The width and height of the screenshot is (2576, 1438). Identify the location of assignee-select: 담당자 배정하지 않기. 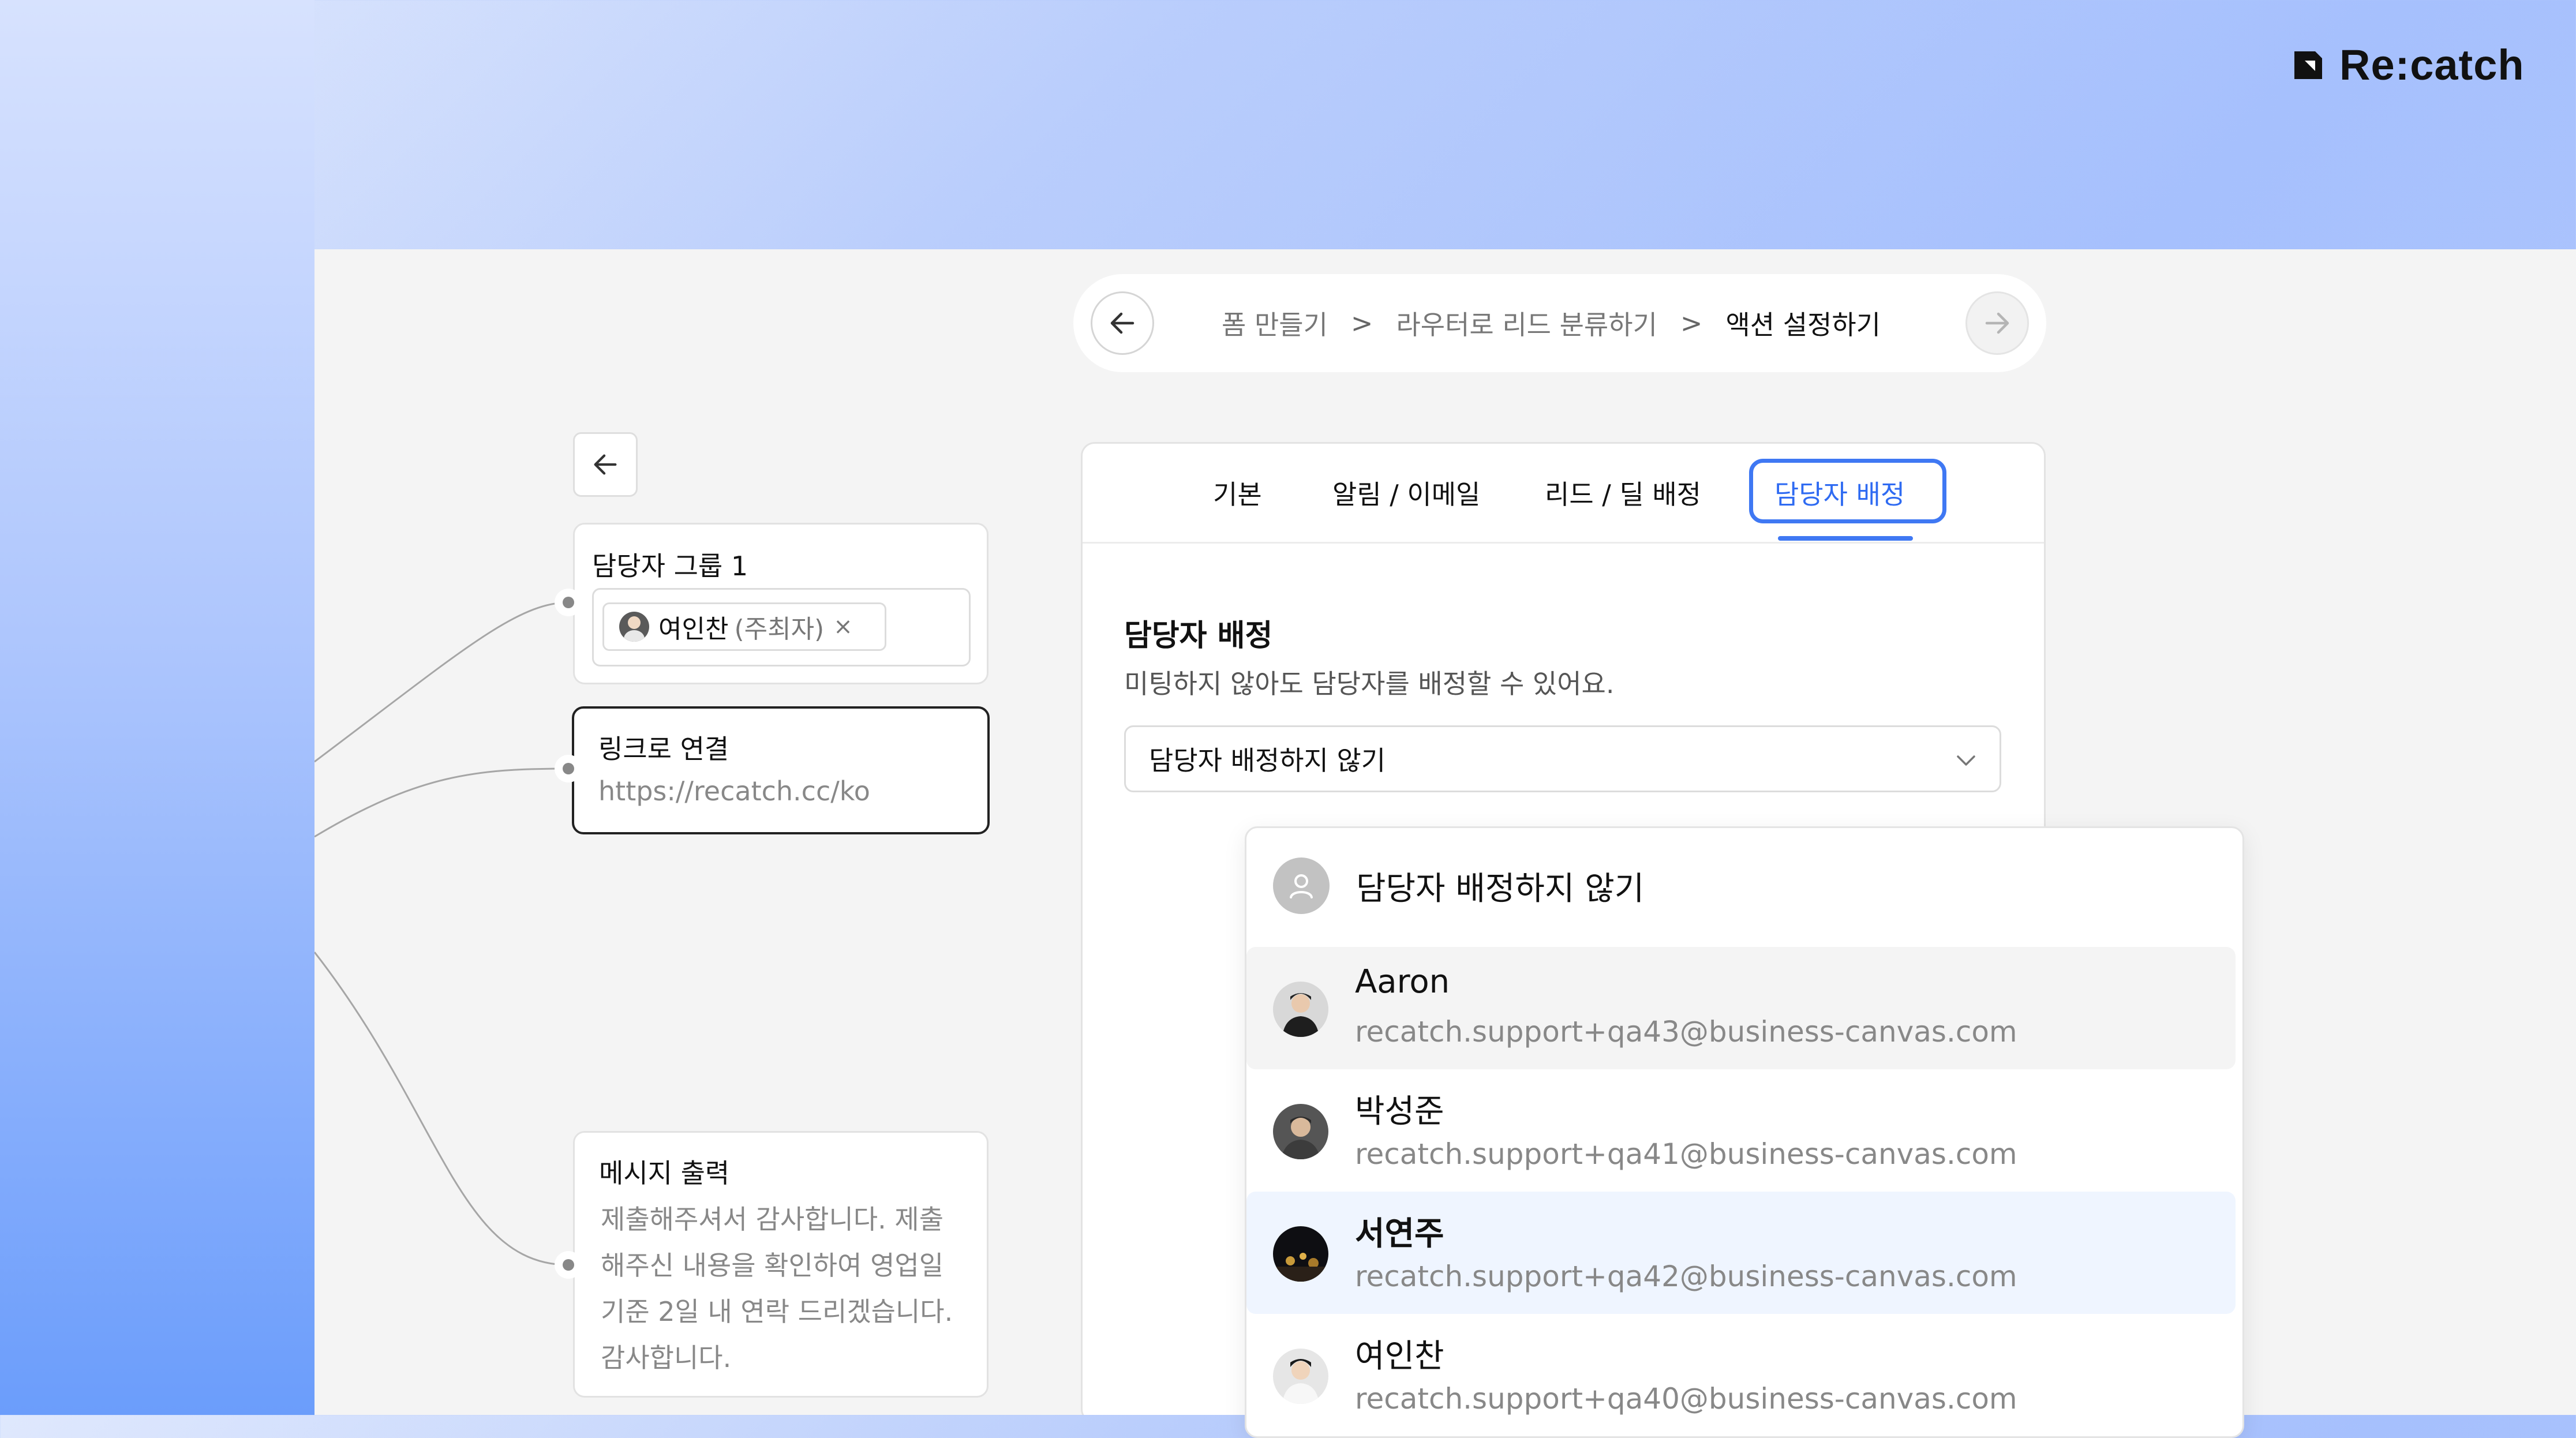
(1562, 758).